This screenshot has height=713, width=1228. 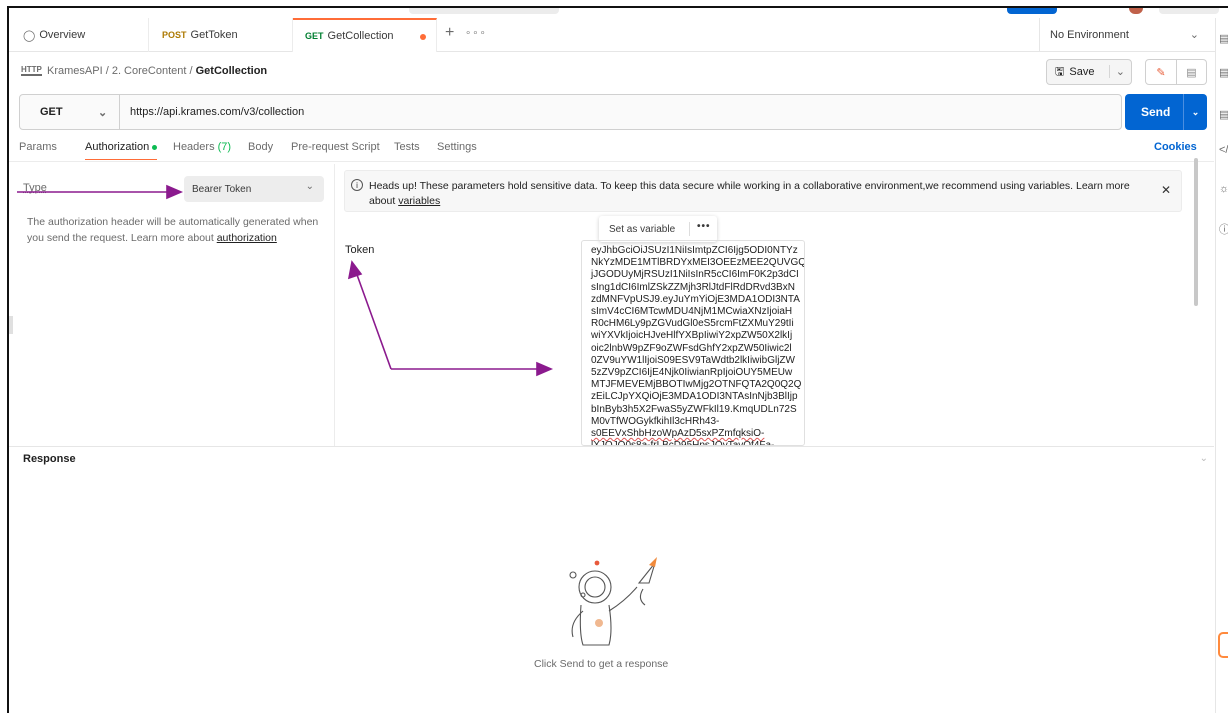 What do you see at coordinates (1204, 458) in the screenshot?
I see `chevron-down-icon: ⌄` at bounding box center [1204, 458].